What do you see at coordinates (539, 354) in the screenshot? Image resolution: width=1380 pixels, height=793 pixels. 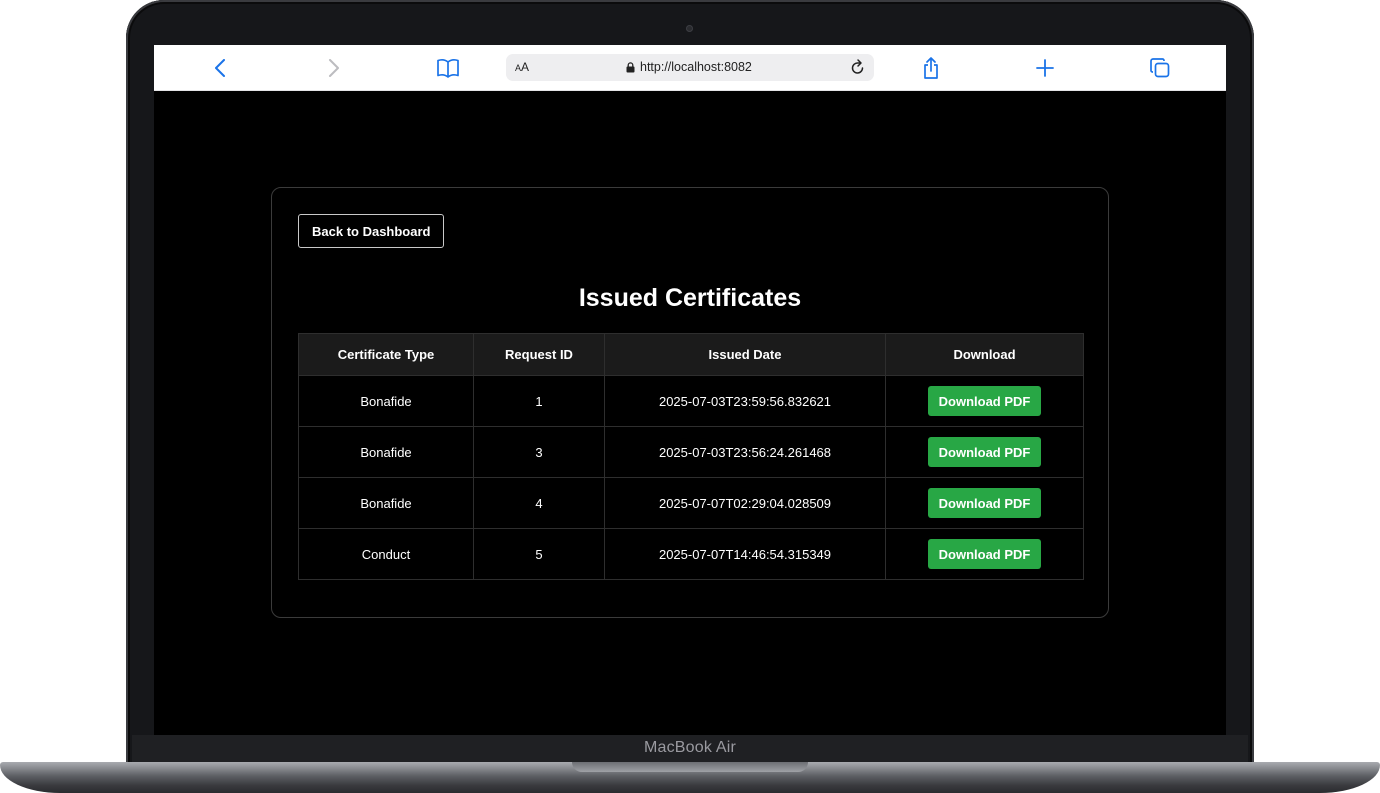 I see `column-header-request-id: Request ID` at bounding box center [539, 354].